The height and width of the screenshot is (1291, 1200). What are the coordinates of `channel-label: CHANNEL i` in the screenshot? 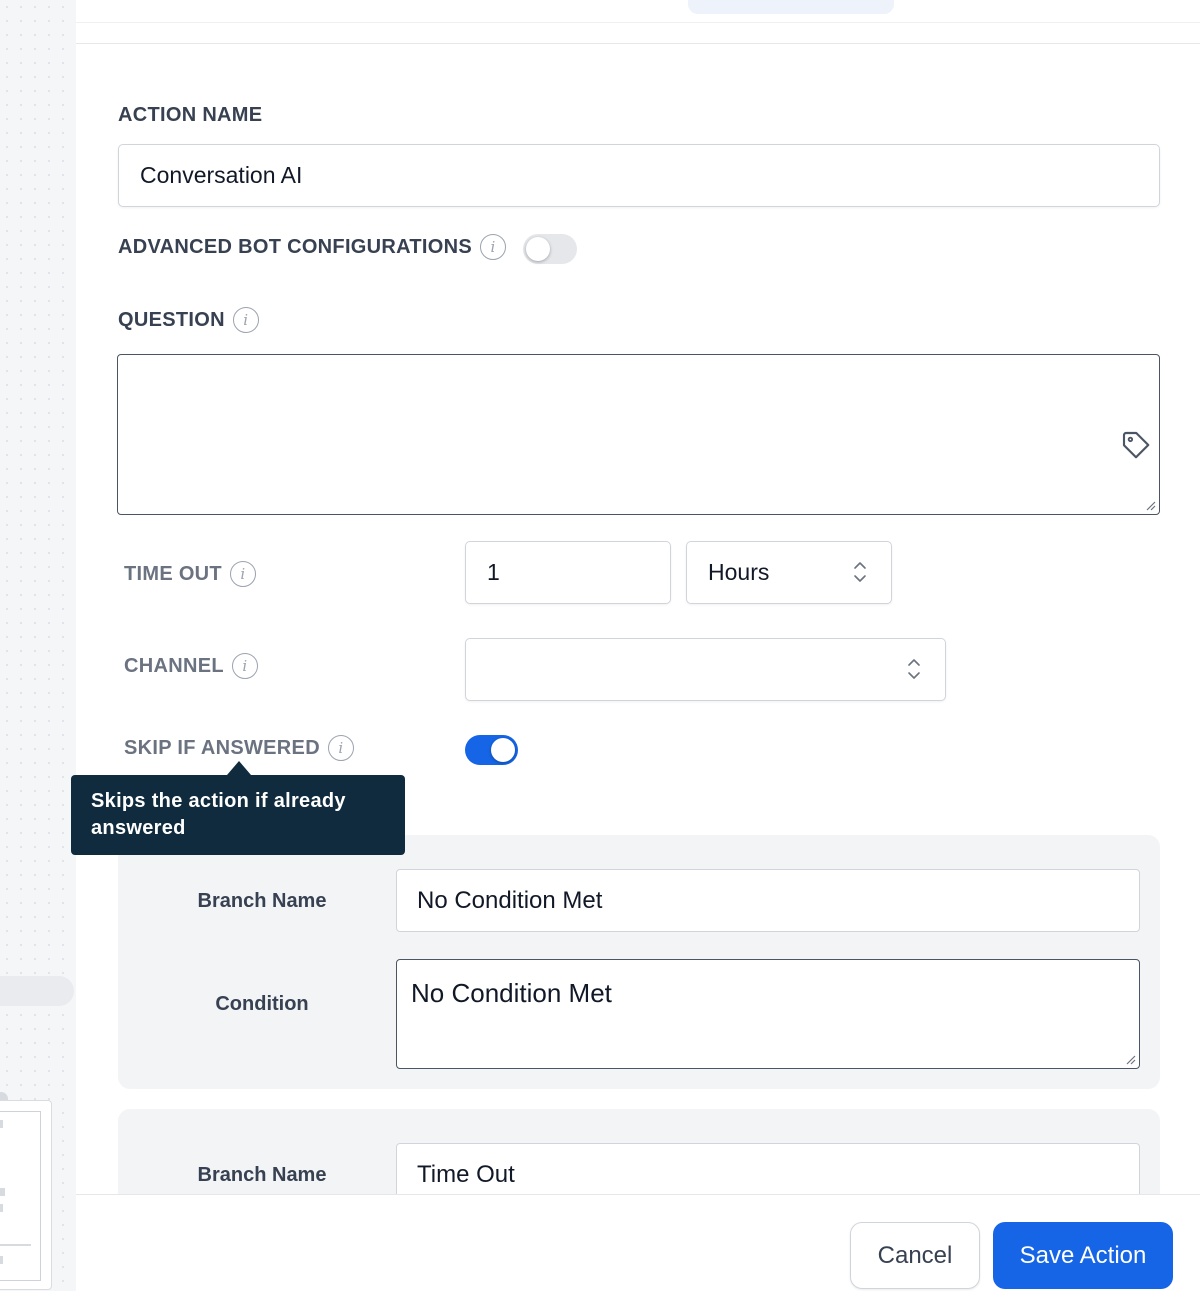 It's located at (191, 666).